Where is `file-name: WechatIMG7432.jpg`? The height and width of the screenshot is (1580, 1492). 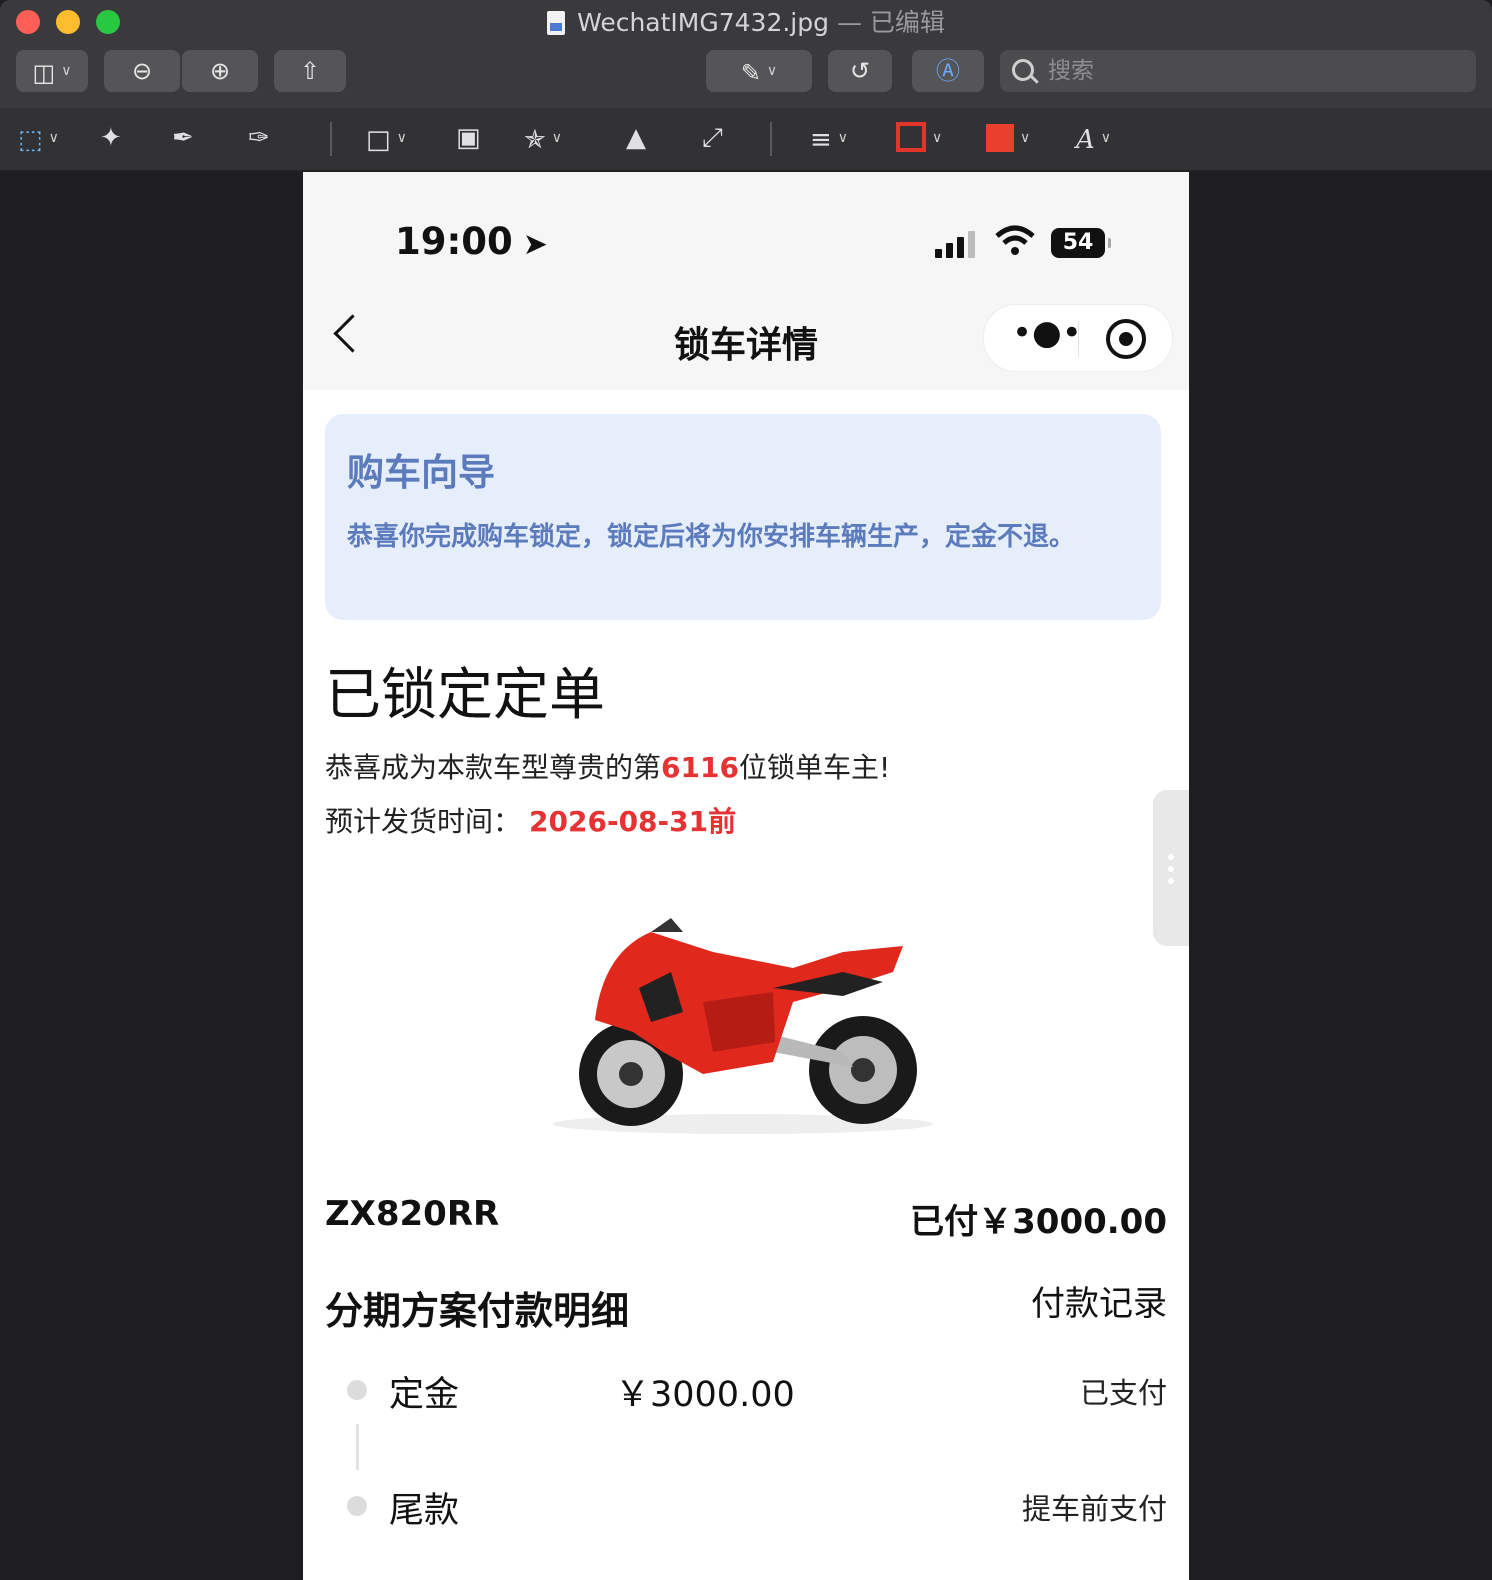 file-name: WechatIMG7432.jpg is located at coordinates (703, 22).